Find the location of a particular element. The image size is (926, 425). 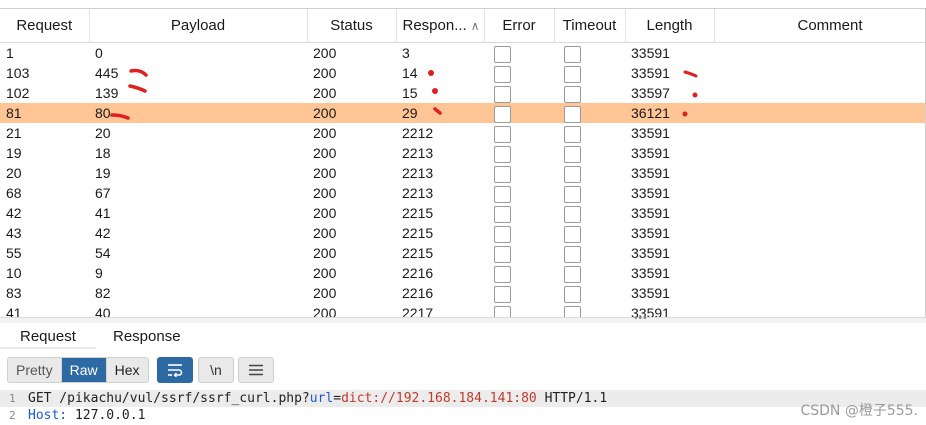

line-number: 2 is located at coordinates (12, 415).